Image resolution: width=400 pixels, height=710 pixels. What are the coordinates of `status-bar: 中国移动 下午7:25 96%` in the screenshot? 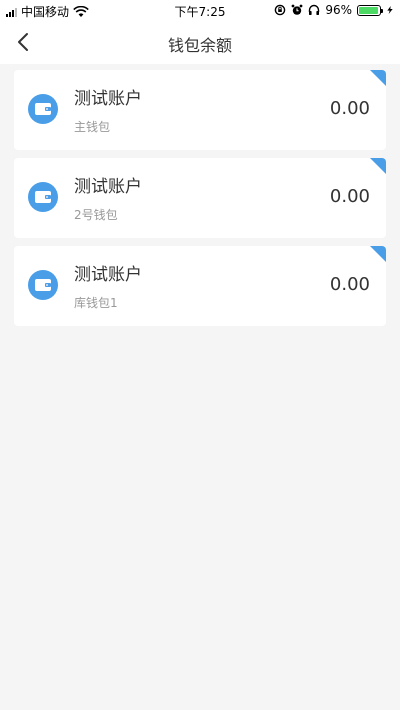 It's located at (200, 10).